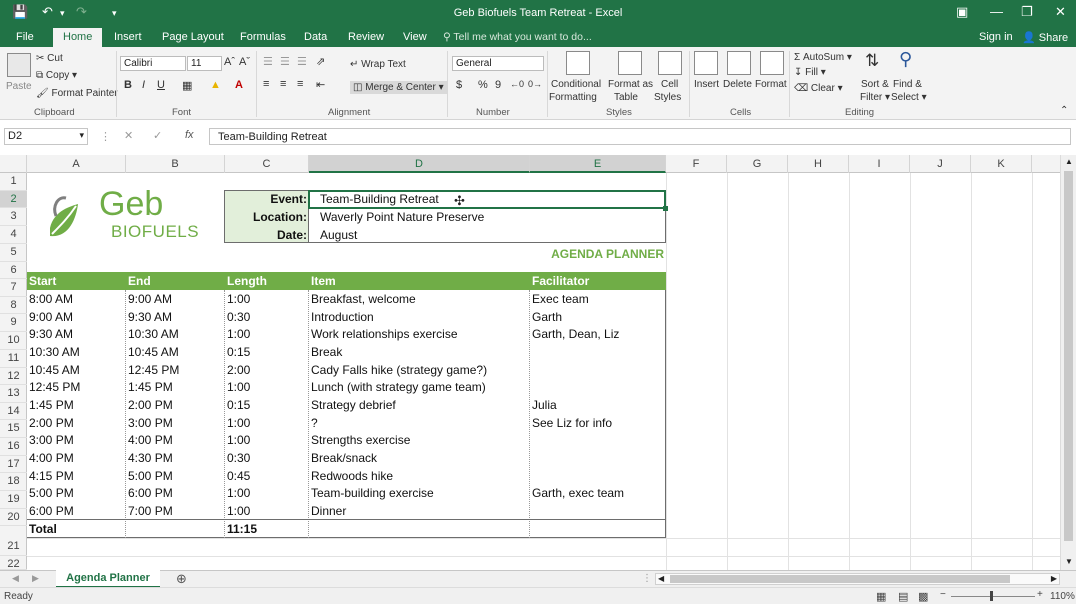 The height and width of the screenshot is (604, 1076). Describe the element at coordinates (996, 37) in the screenshot. I see `sign-in-link: Sign in` at that location.